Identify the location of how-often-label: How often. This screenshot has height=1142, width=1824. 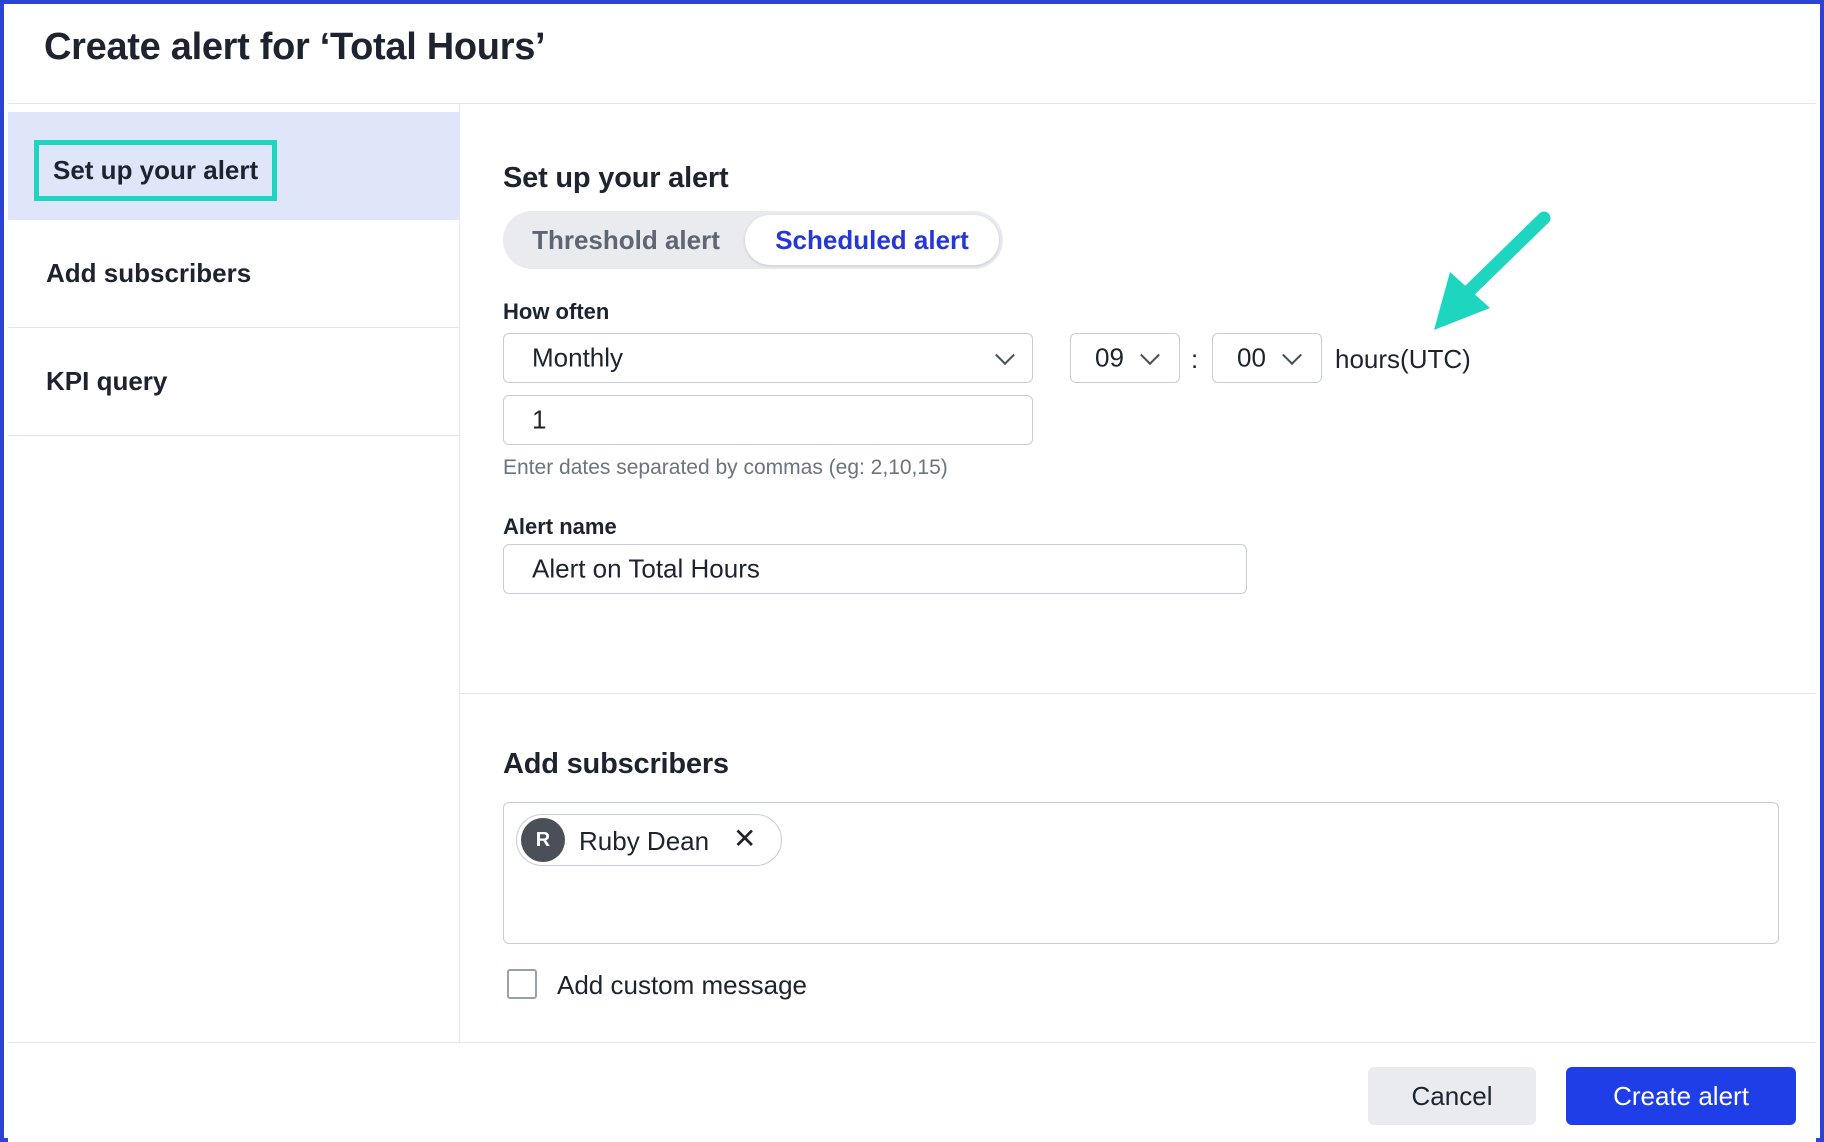
(556, 311).